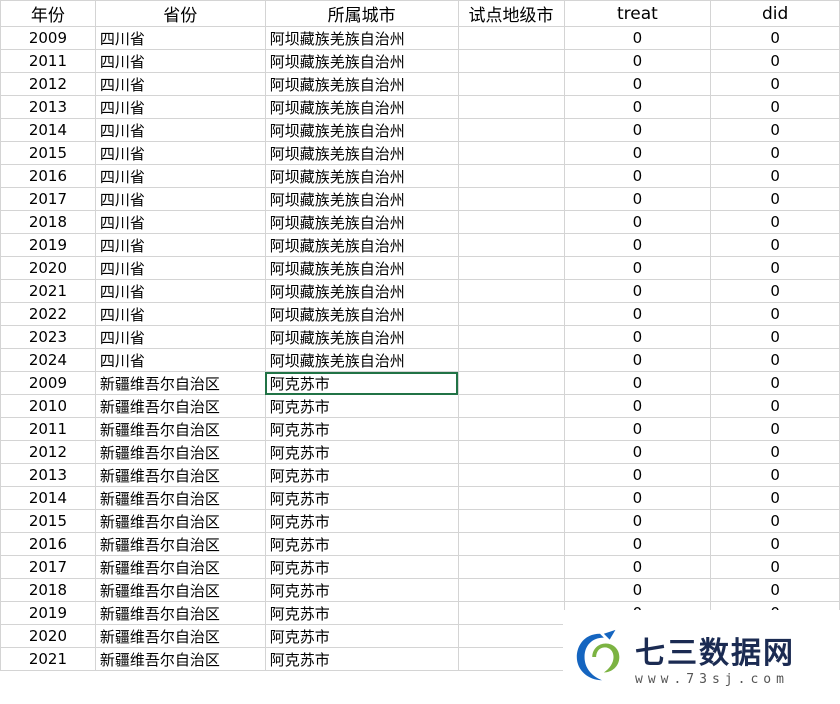 The height and width of the screenshot is (704, 840). Describe the element at coordinates (48, 498) in the screenshot. I see `cell-year: 2014` at that location.